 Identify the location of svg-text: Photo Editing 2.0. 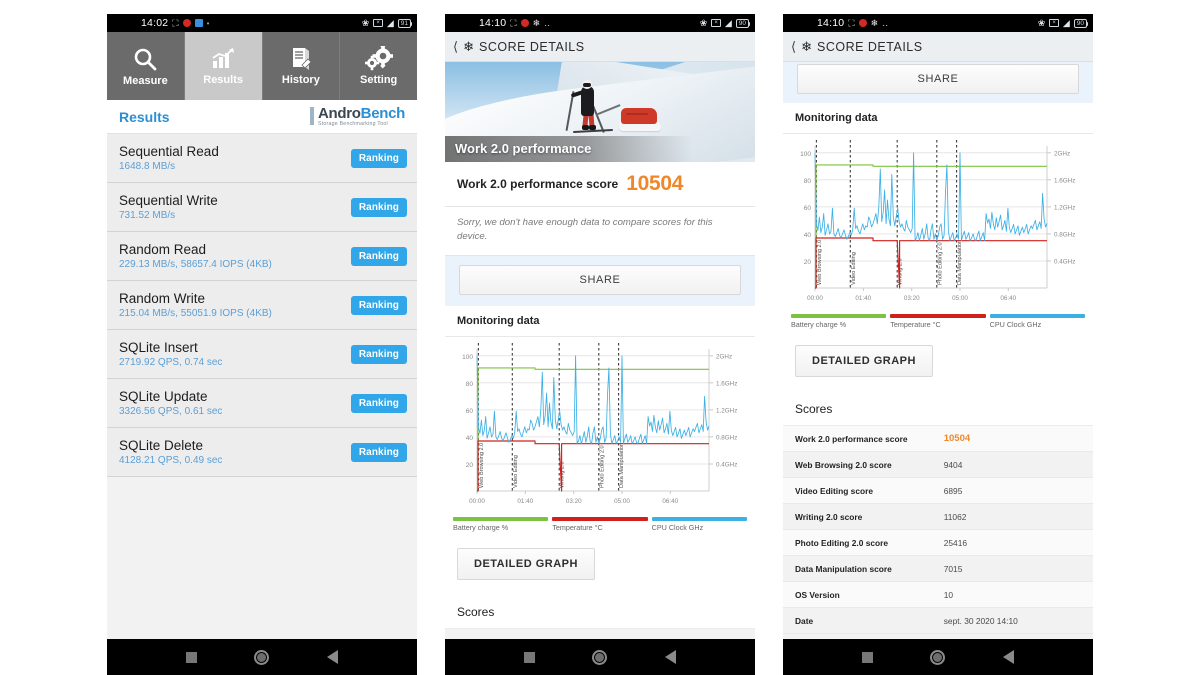
(940, 263).